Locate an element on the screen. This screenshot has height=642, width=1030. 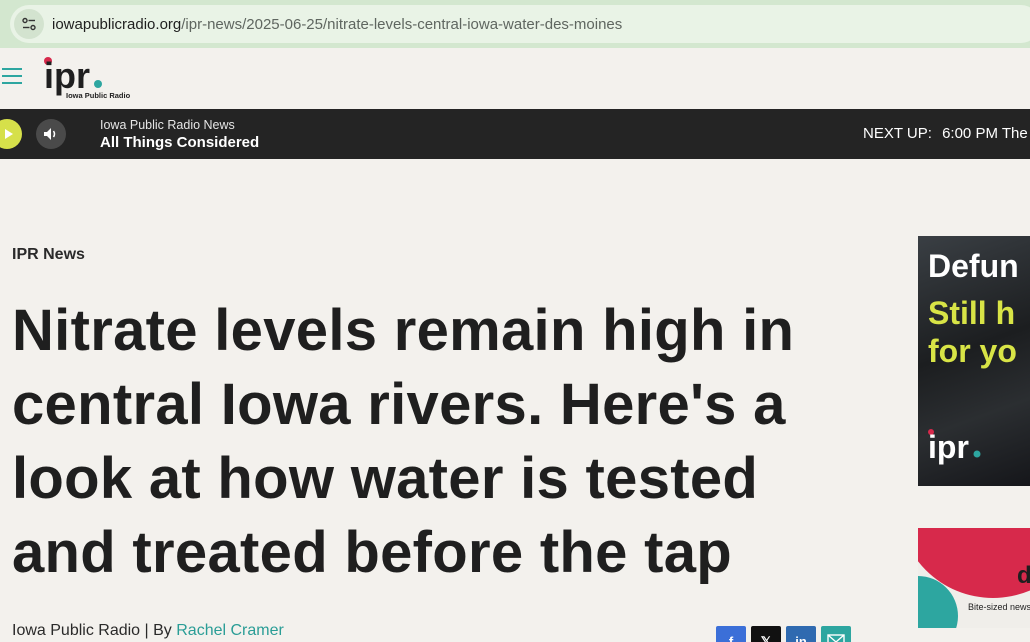
byline-separator: | By is located at coordinates (158, 630).